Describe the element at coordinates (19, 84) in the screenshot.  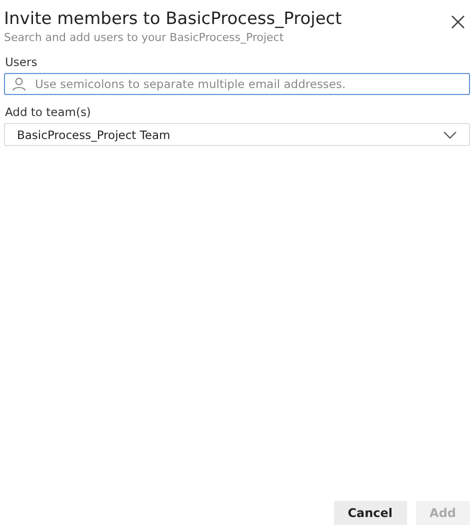
I see `person-icon` at that location.